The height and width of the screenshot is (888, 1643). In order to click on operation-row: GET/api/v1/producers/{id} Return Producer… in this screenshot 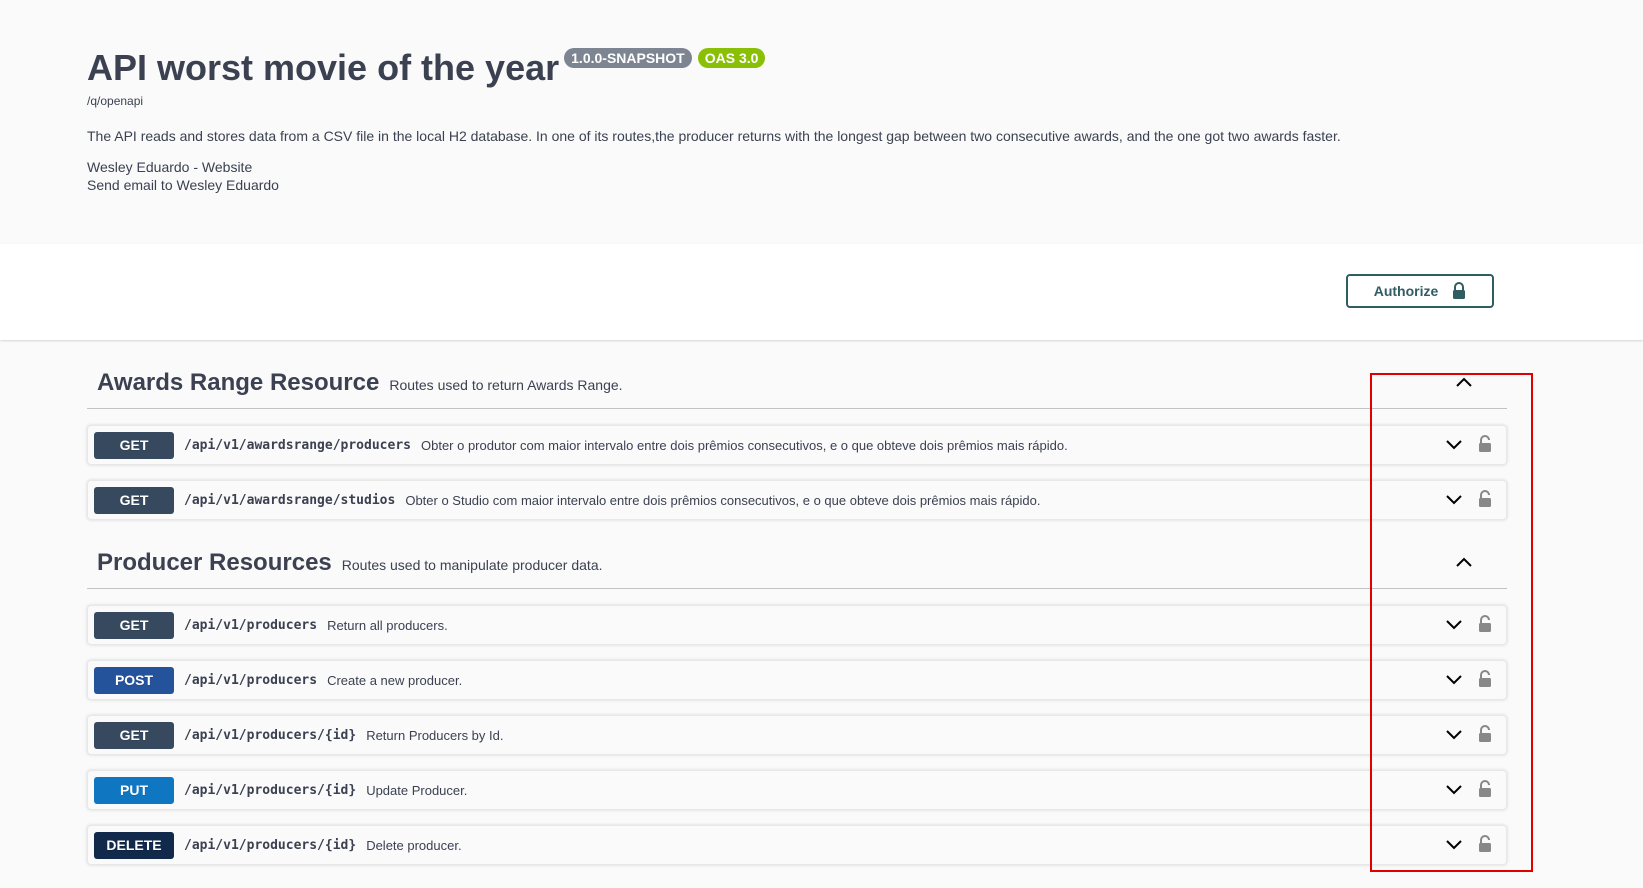, I will do `click(797, 735)`.